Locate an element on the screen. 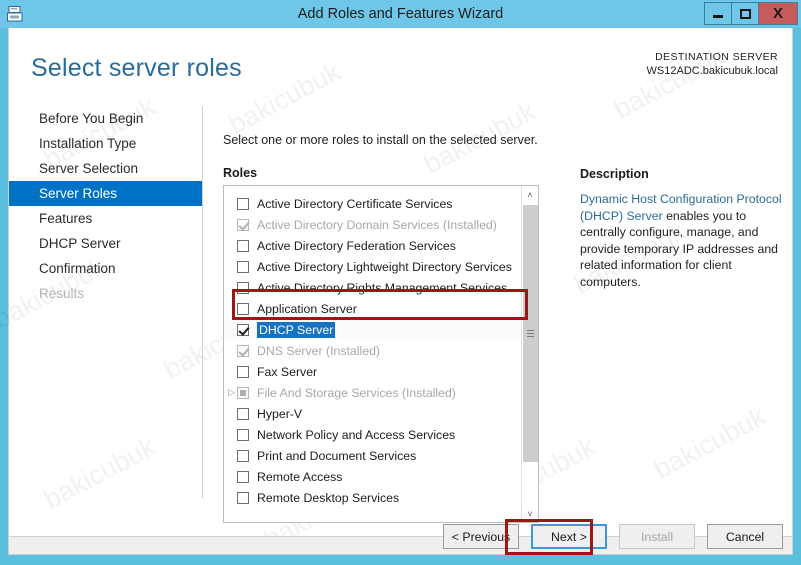  role-label: DNS Server (Installed) is located at coordinates (319, 350).